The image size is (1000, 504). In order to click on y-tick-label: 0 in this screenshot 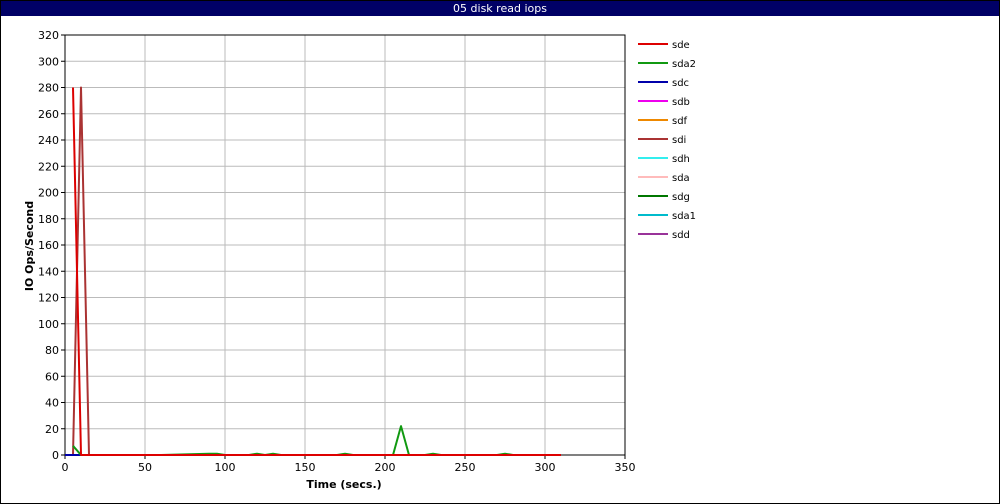, I will do `click(55, 455)`.